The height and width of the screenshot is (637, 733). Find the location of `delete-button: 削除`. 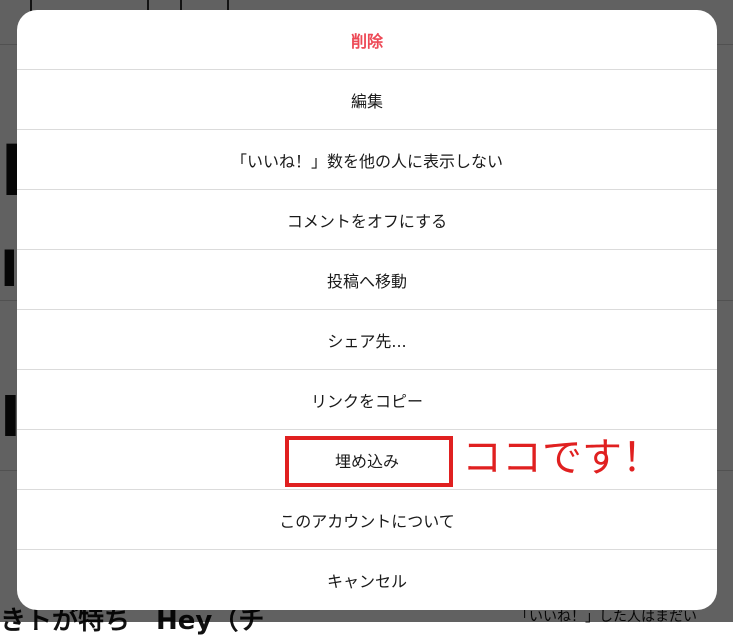

delete-button: 削除 is located at coordinates (367, 40).